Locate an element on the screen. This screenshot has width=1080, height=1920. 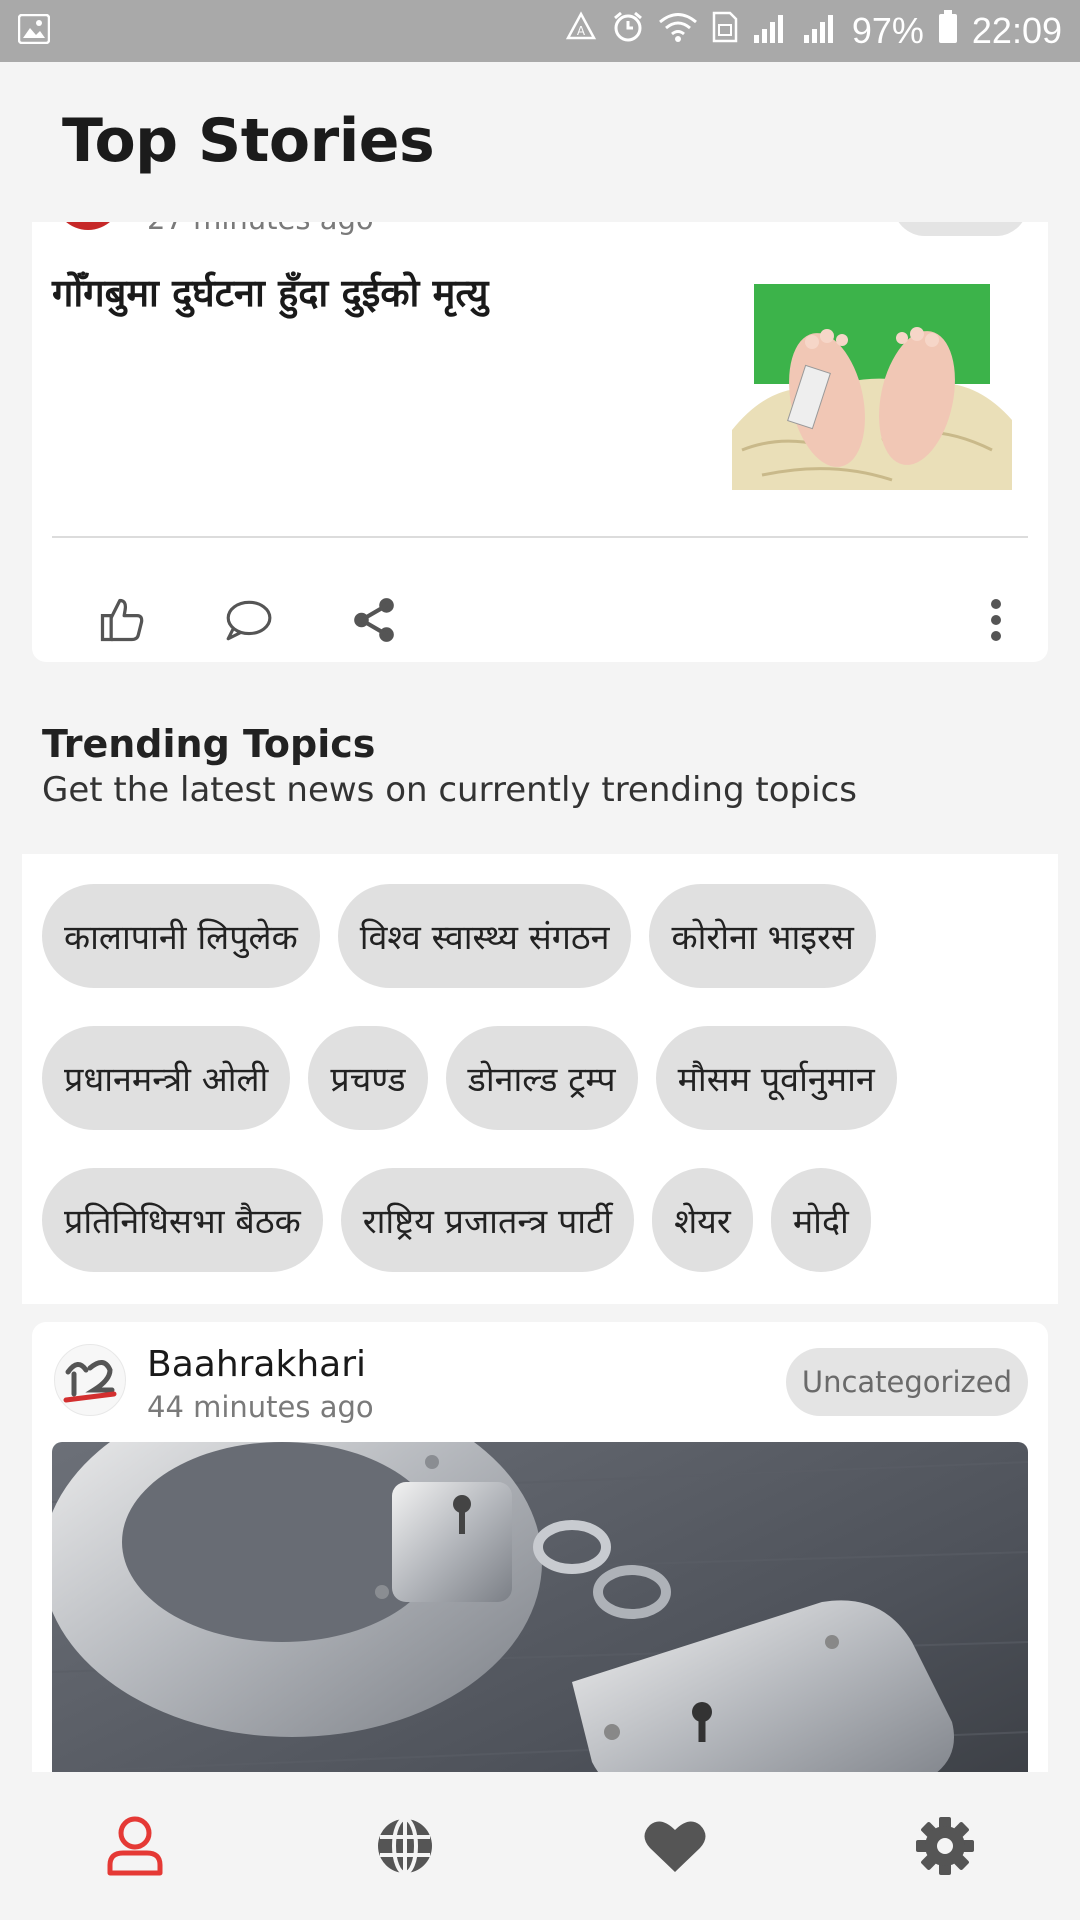
app-header: Top Stories is located at coordinates (540, 142).